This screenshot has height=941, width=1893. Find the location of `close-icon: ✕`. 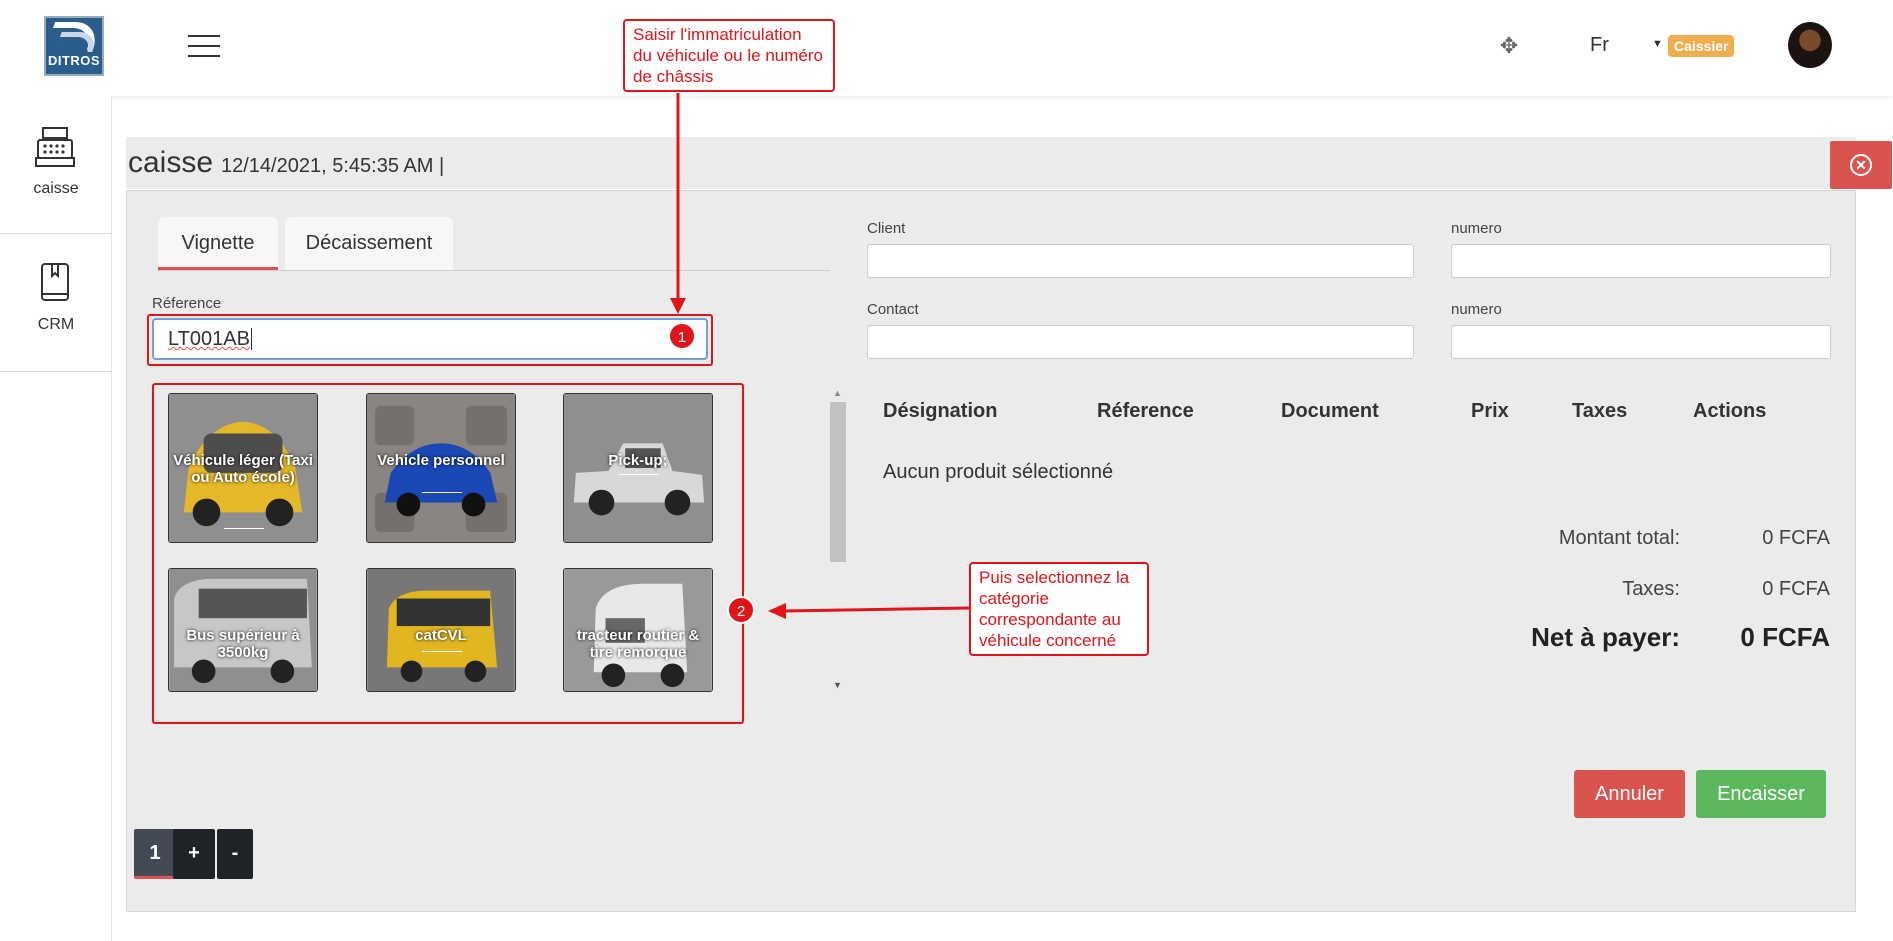

close-icon: ✕ is located at coordinates (1861, 165).